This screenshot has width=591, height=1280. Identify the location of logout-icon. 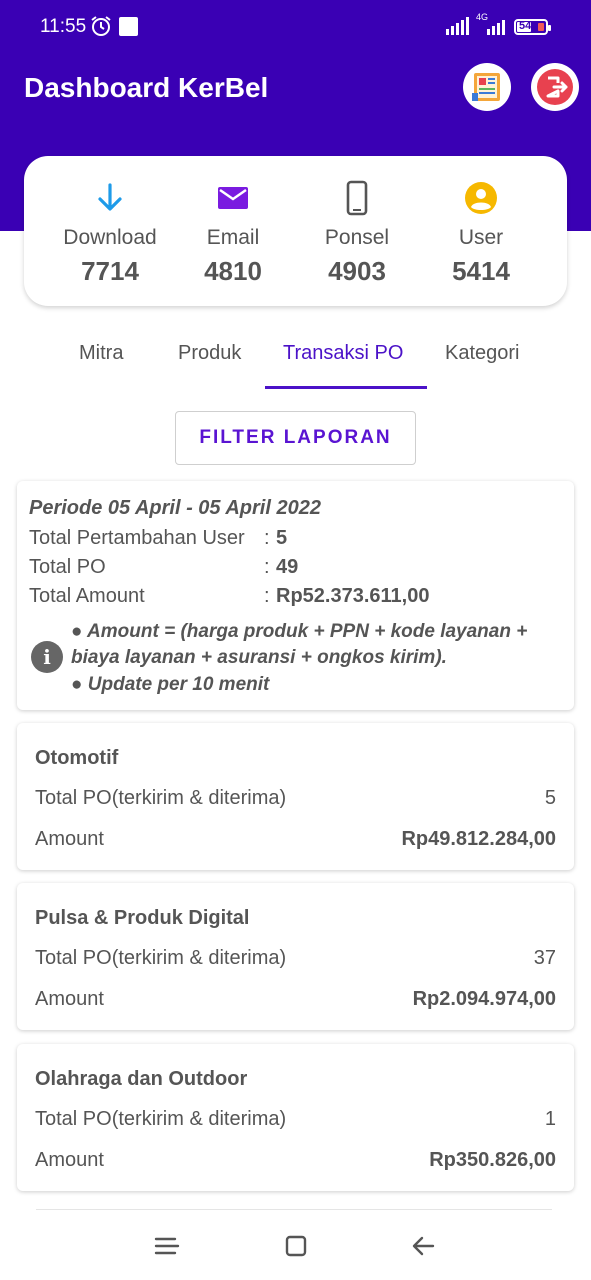
(555, 87).